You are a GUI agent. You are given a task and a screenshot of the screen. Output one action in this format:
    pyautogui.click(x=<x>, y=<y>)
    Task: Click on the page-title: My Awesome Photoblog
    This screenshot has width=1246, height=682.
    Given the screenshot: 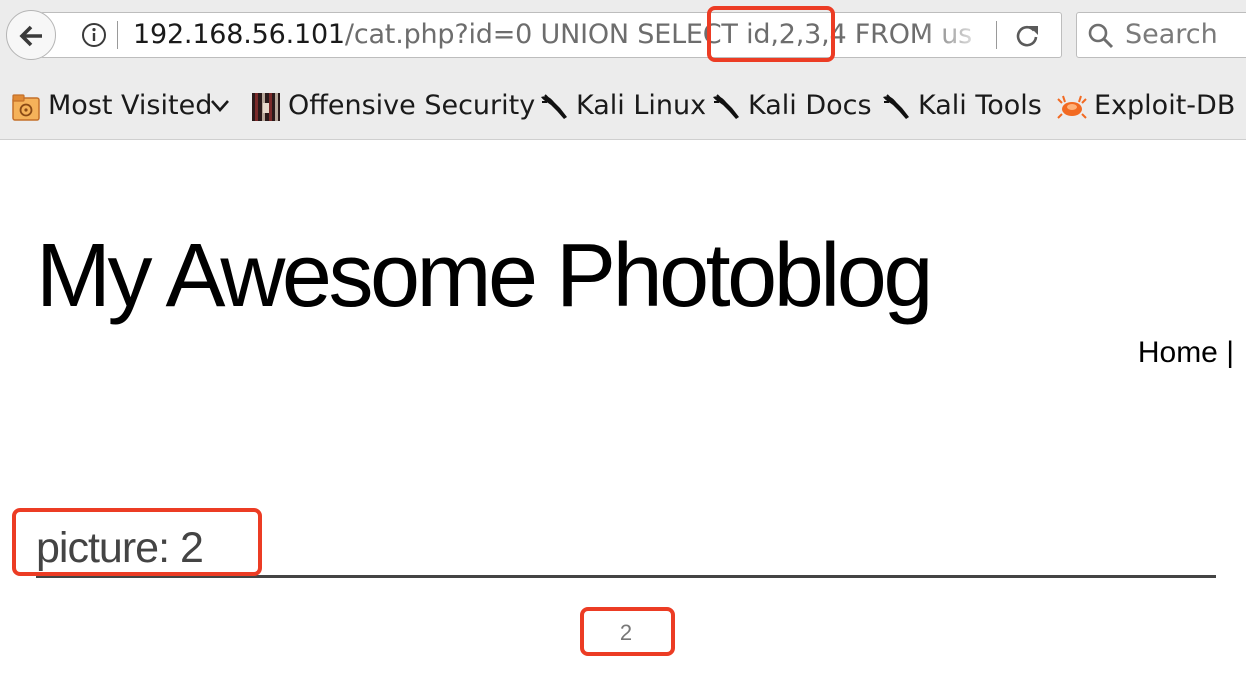 What is the action you would take?
    pyautogui.click(x=484, y=276)
    